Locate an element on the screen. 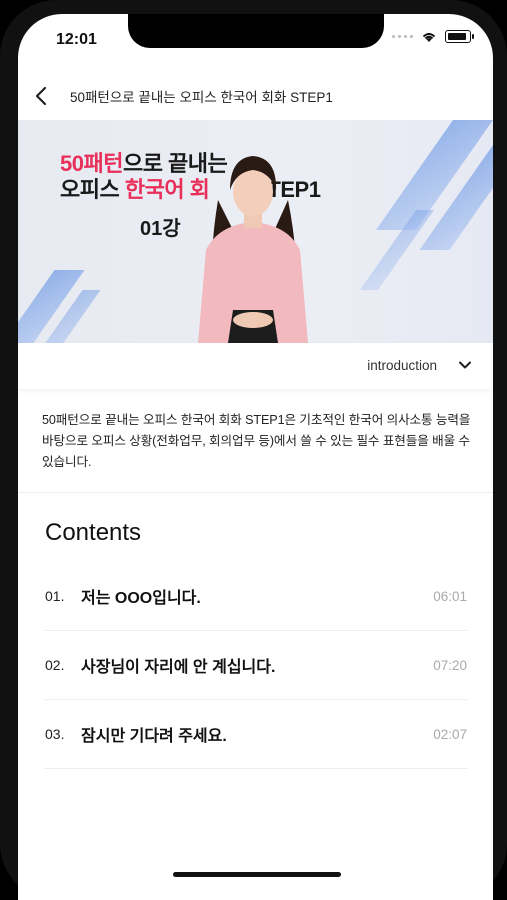  lesson-title: 사장님이 자리에 안 계십니다. is located at coordinates (178, 667).